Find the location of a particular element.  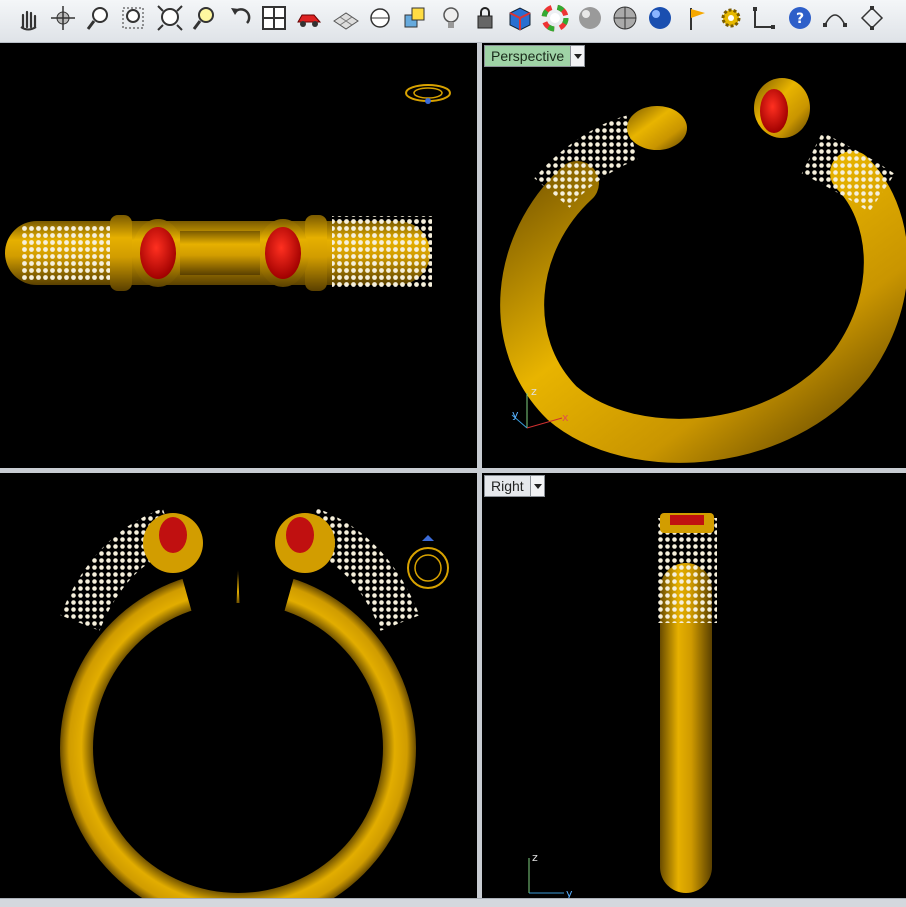

sphere-gray-icon is located at coordinates (590, 18).